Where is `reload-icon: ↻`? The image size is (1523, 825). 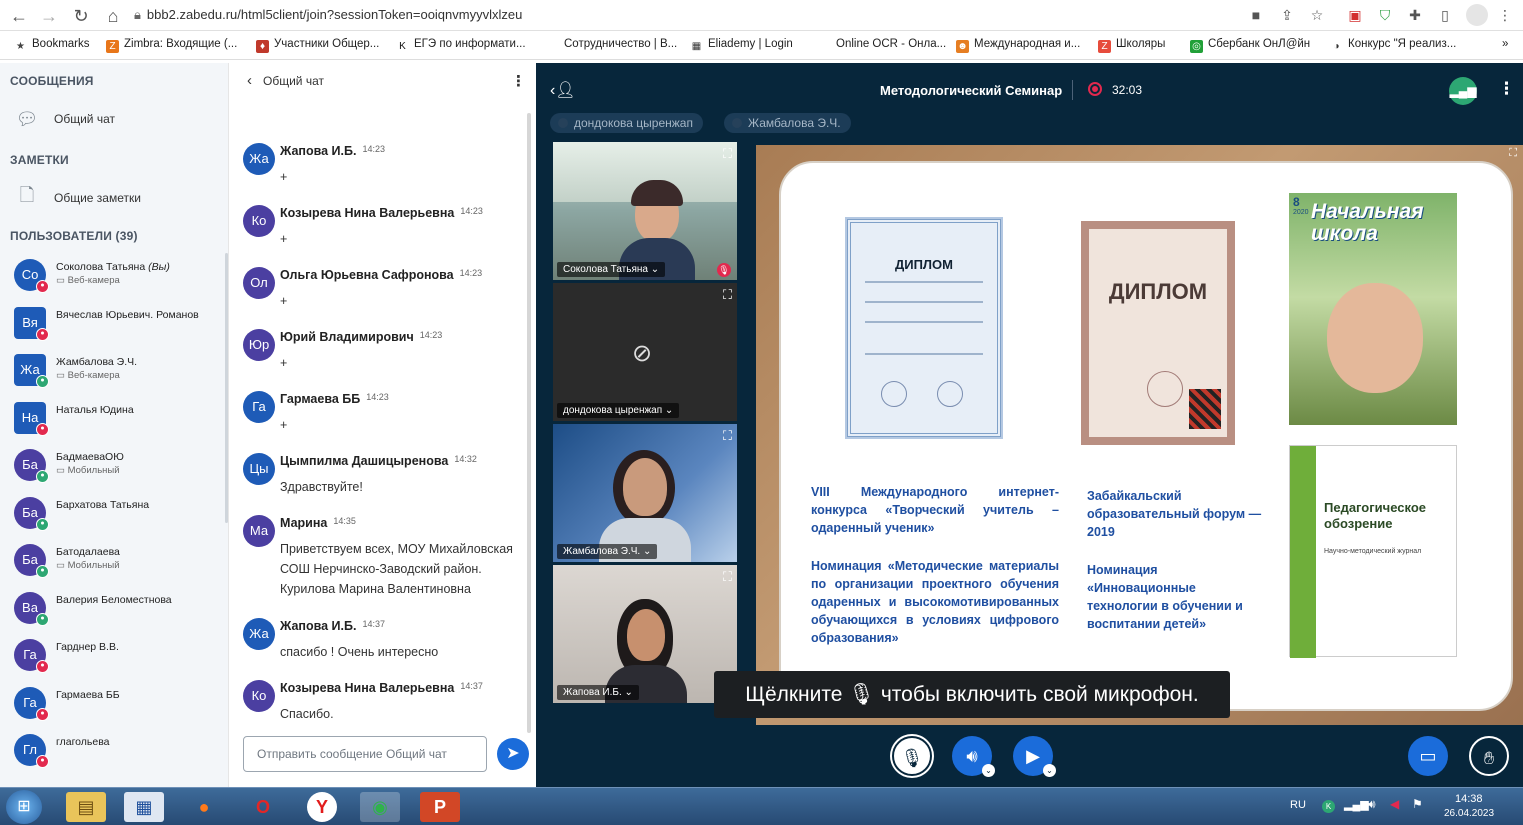 reload-icon: ↻ is located at coordinates (81, 16).